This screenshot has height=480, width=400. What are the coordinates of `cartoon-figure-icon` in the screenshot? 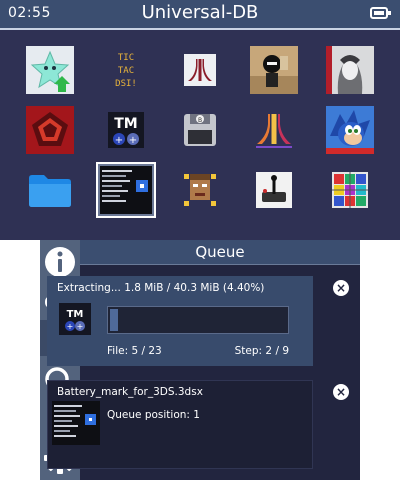 It's located at (274, 70).